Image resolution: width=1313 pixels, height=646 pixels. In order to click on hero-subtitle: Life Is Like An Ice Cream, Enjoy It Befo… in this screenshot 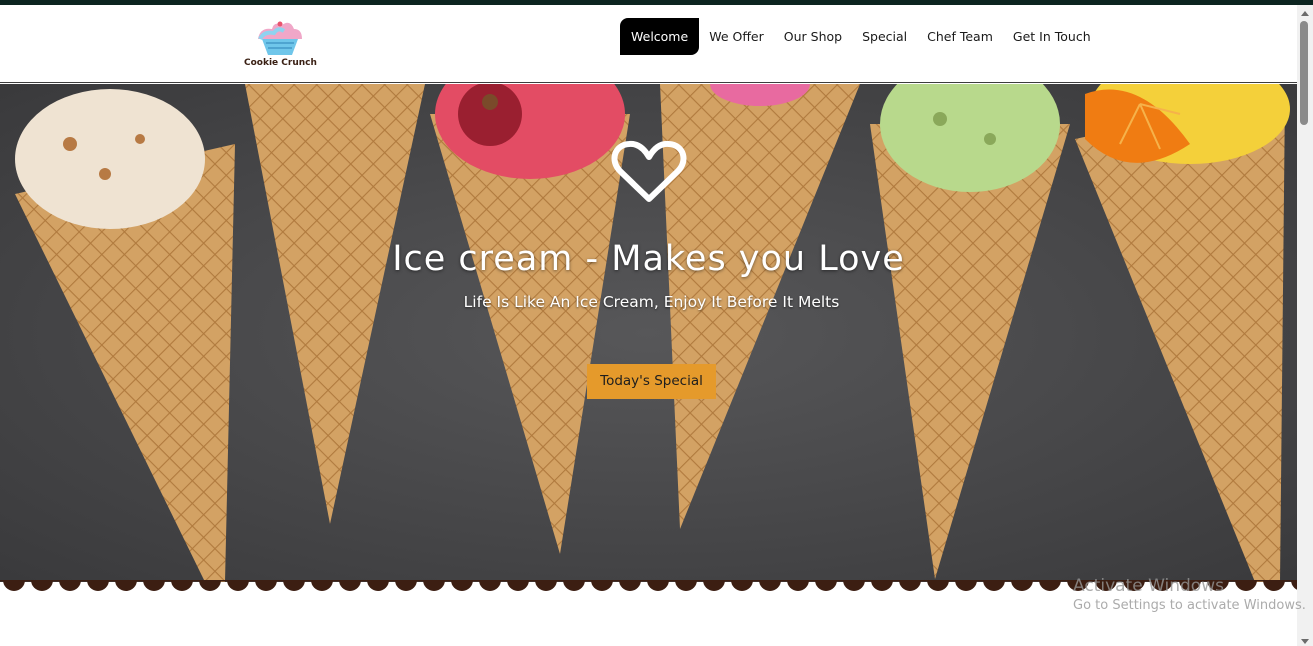, I will do `click(651, 302)`.